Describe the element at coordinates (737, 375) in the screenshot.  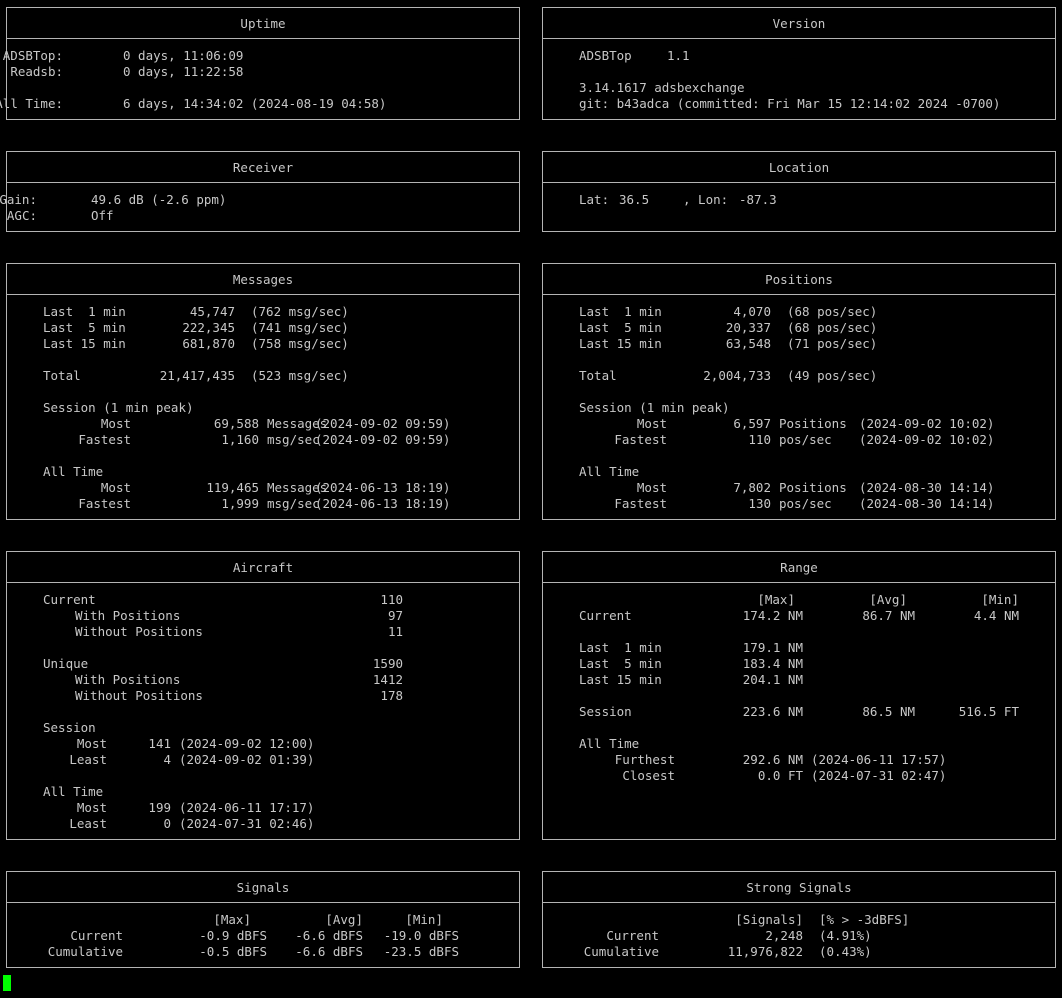
I see `positions-total-value: 2,004,733` at that location.